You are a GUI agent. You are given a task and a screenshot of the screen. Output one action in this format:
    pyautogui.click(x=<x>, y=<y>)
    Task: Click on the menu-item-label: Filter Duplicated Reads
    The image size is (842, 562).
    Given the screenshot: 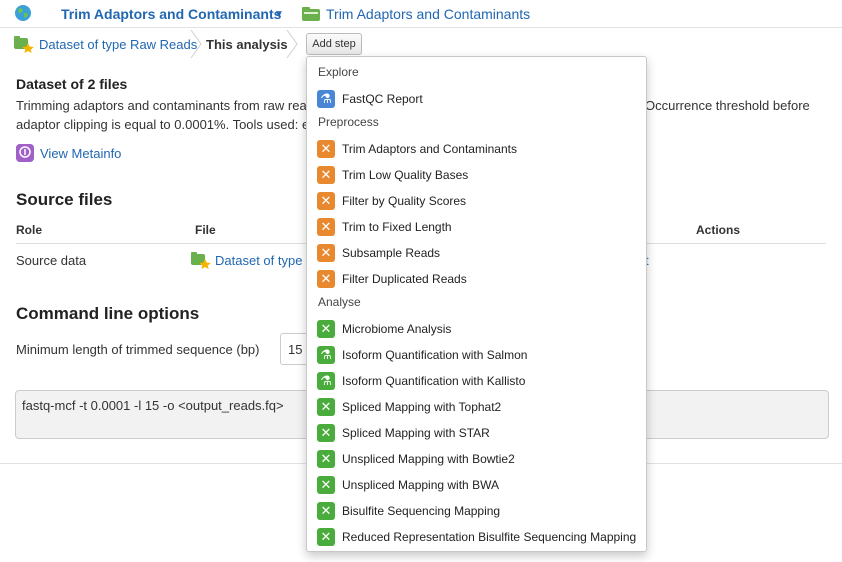 What is the action you would take?
    pyautogui.click(x=404, y=279)
    